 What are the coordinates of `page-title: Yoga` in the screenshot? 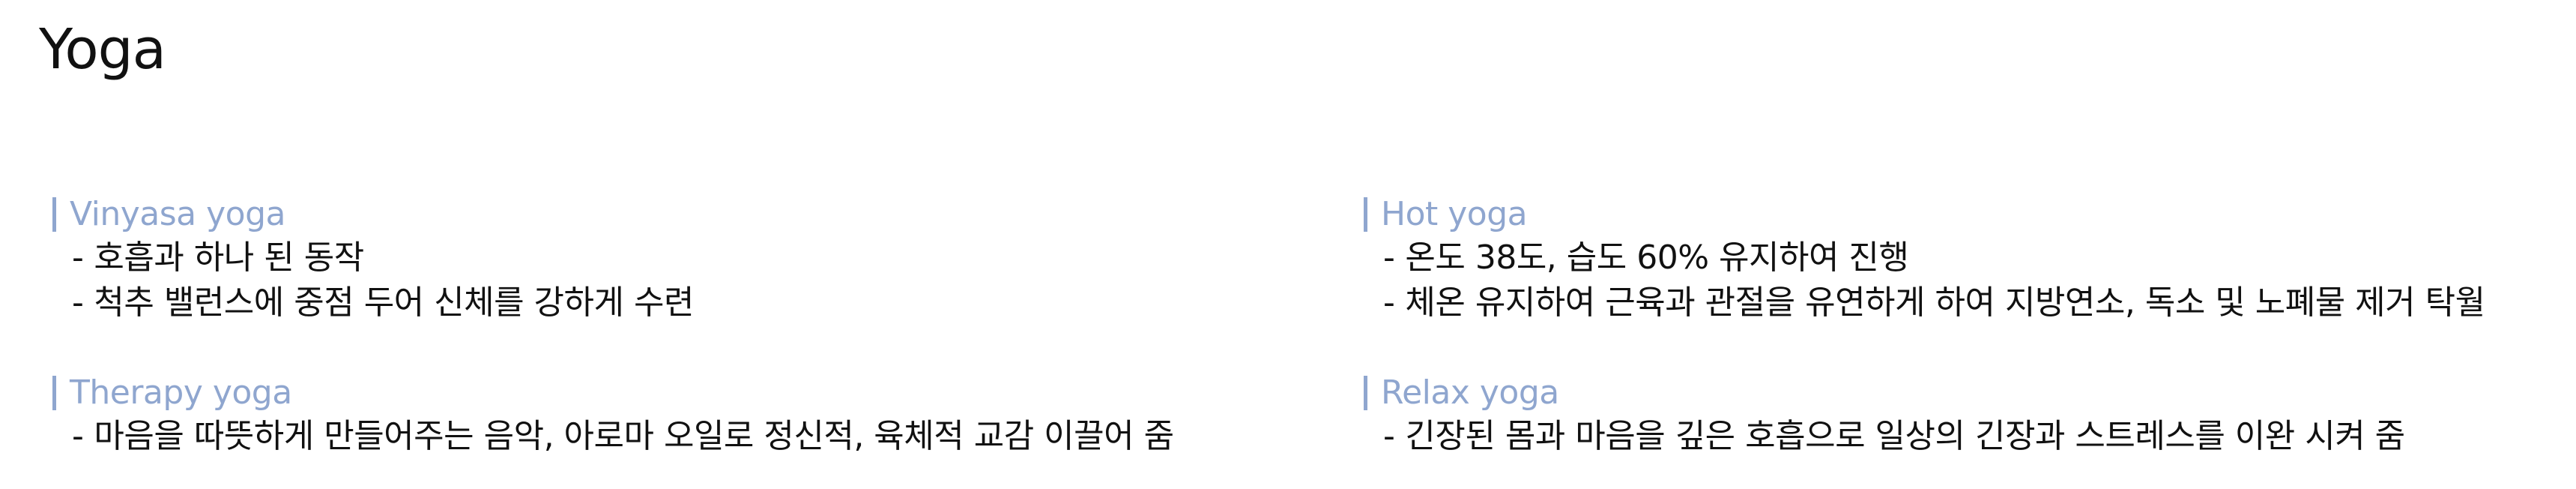 It's located at (102, 49).